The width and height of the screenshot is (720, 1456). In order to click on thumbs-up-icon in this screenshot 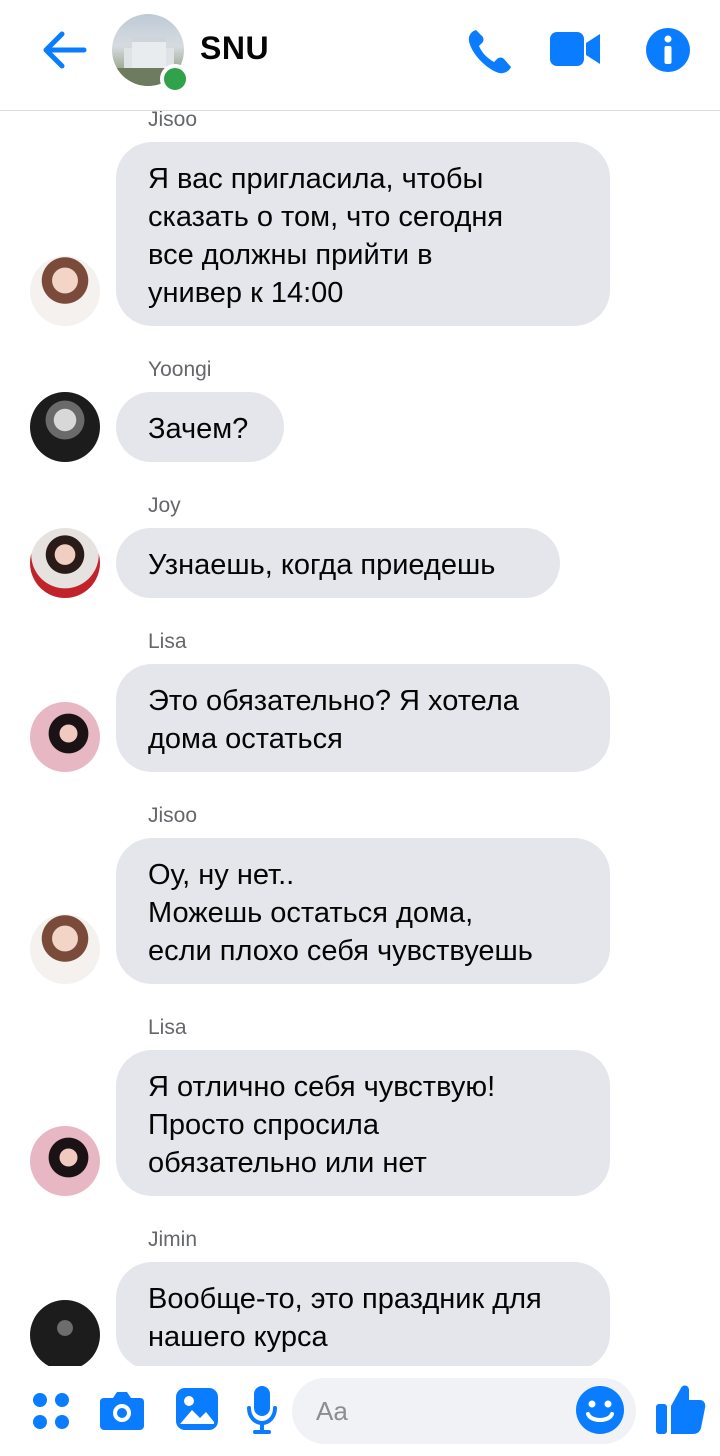, I will do `click(680, 1409)`.